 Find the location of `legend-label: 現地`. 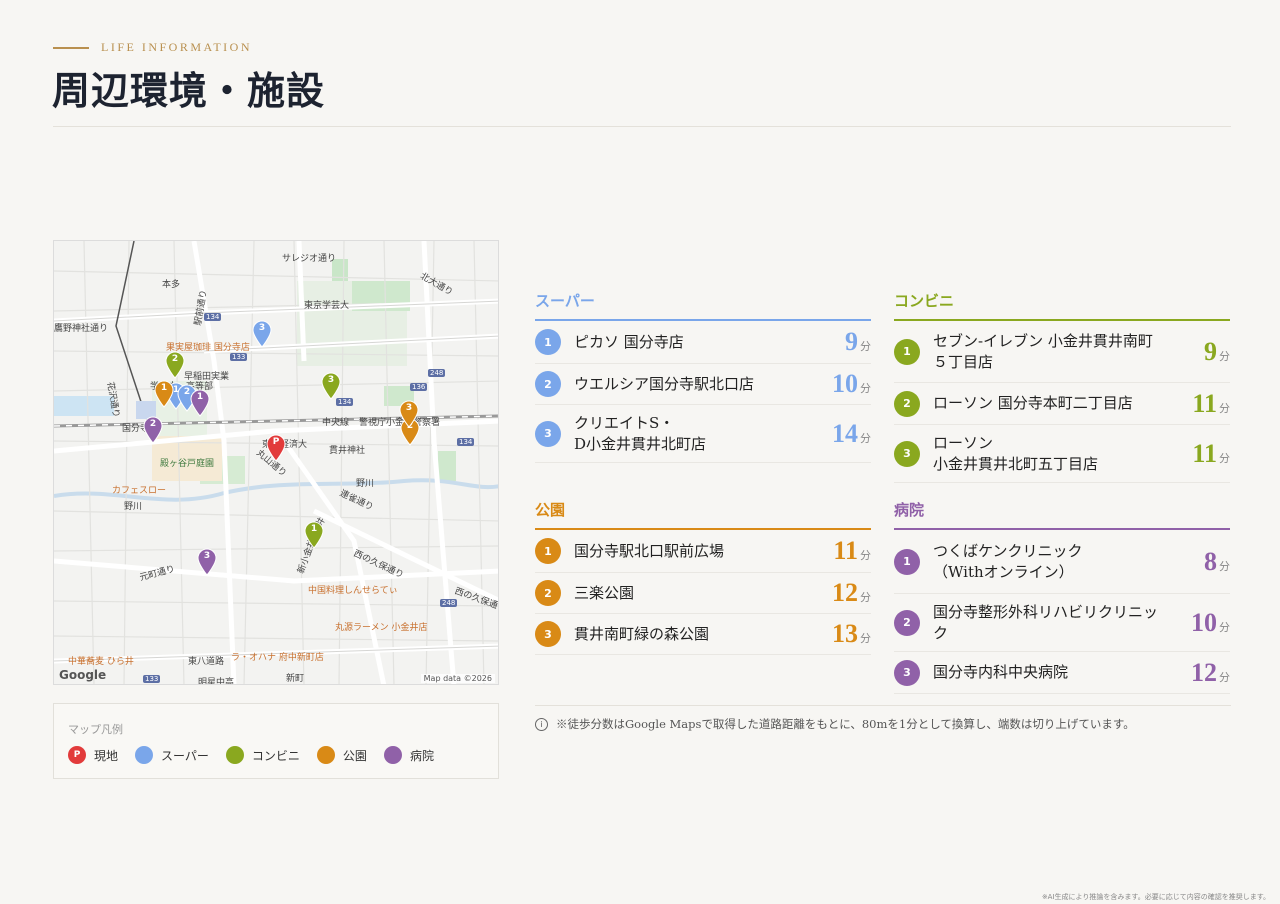

legend-label: 現地 is located at coordinates (106, 755).